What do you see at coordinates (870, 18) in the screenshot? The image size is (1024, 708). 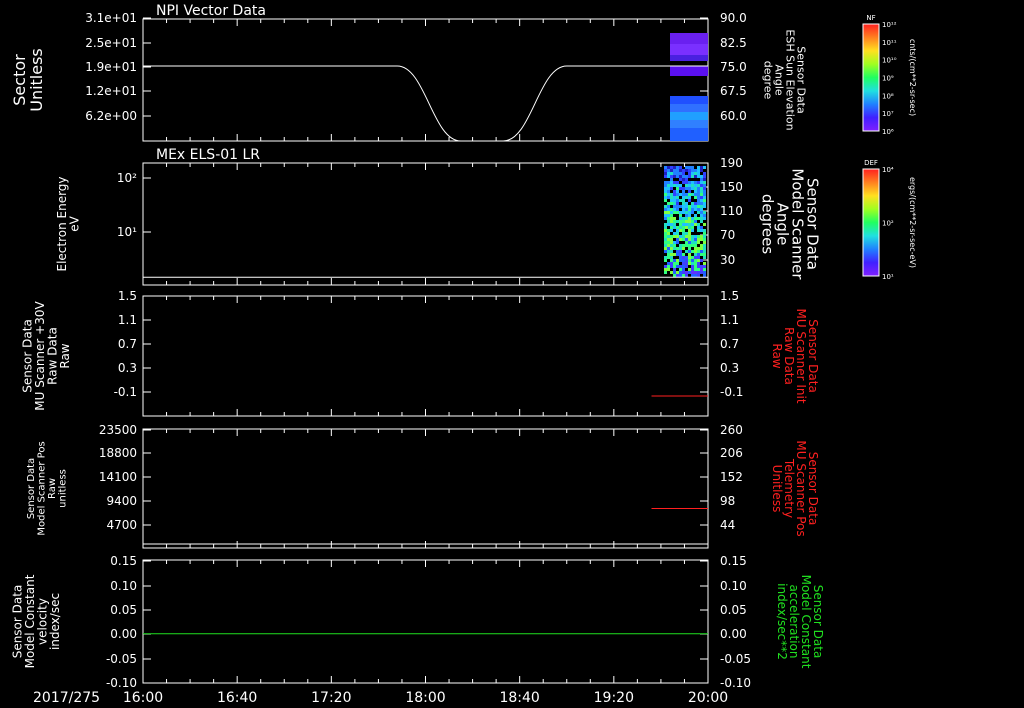 I see `colorbar-label: NF` at bounding box center [870, 18].